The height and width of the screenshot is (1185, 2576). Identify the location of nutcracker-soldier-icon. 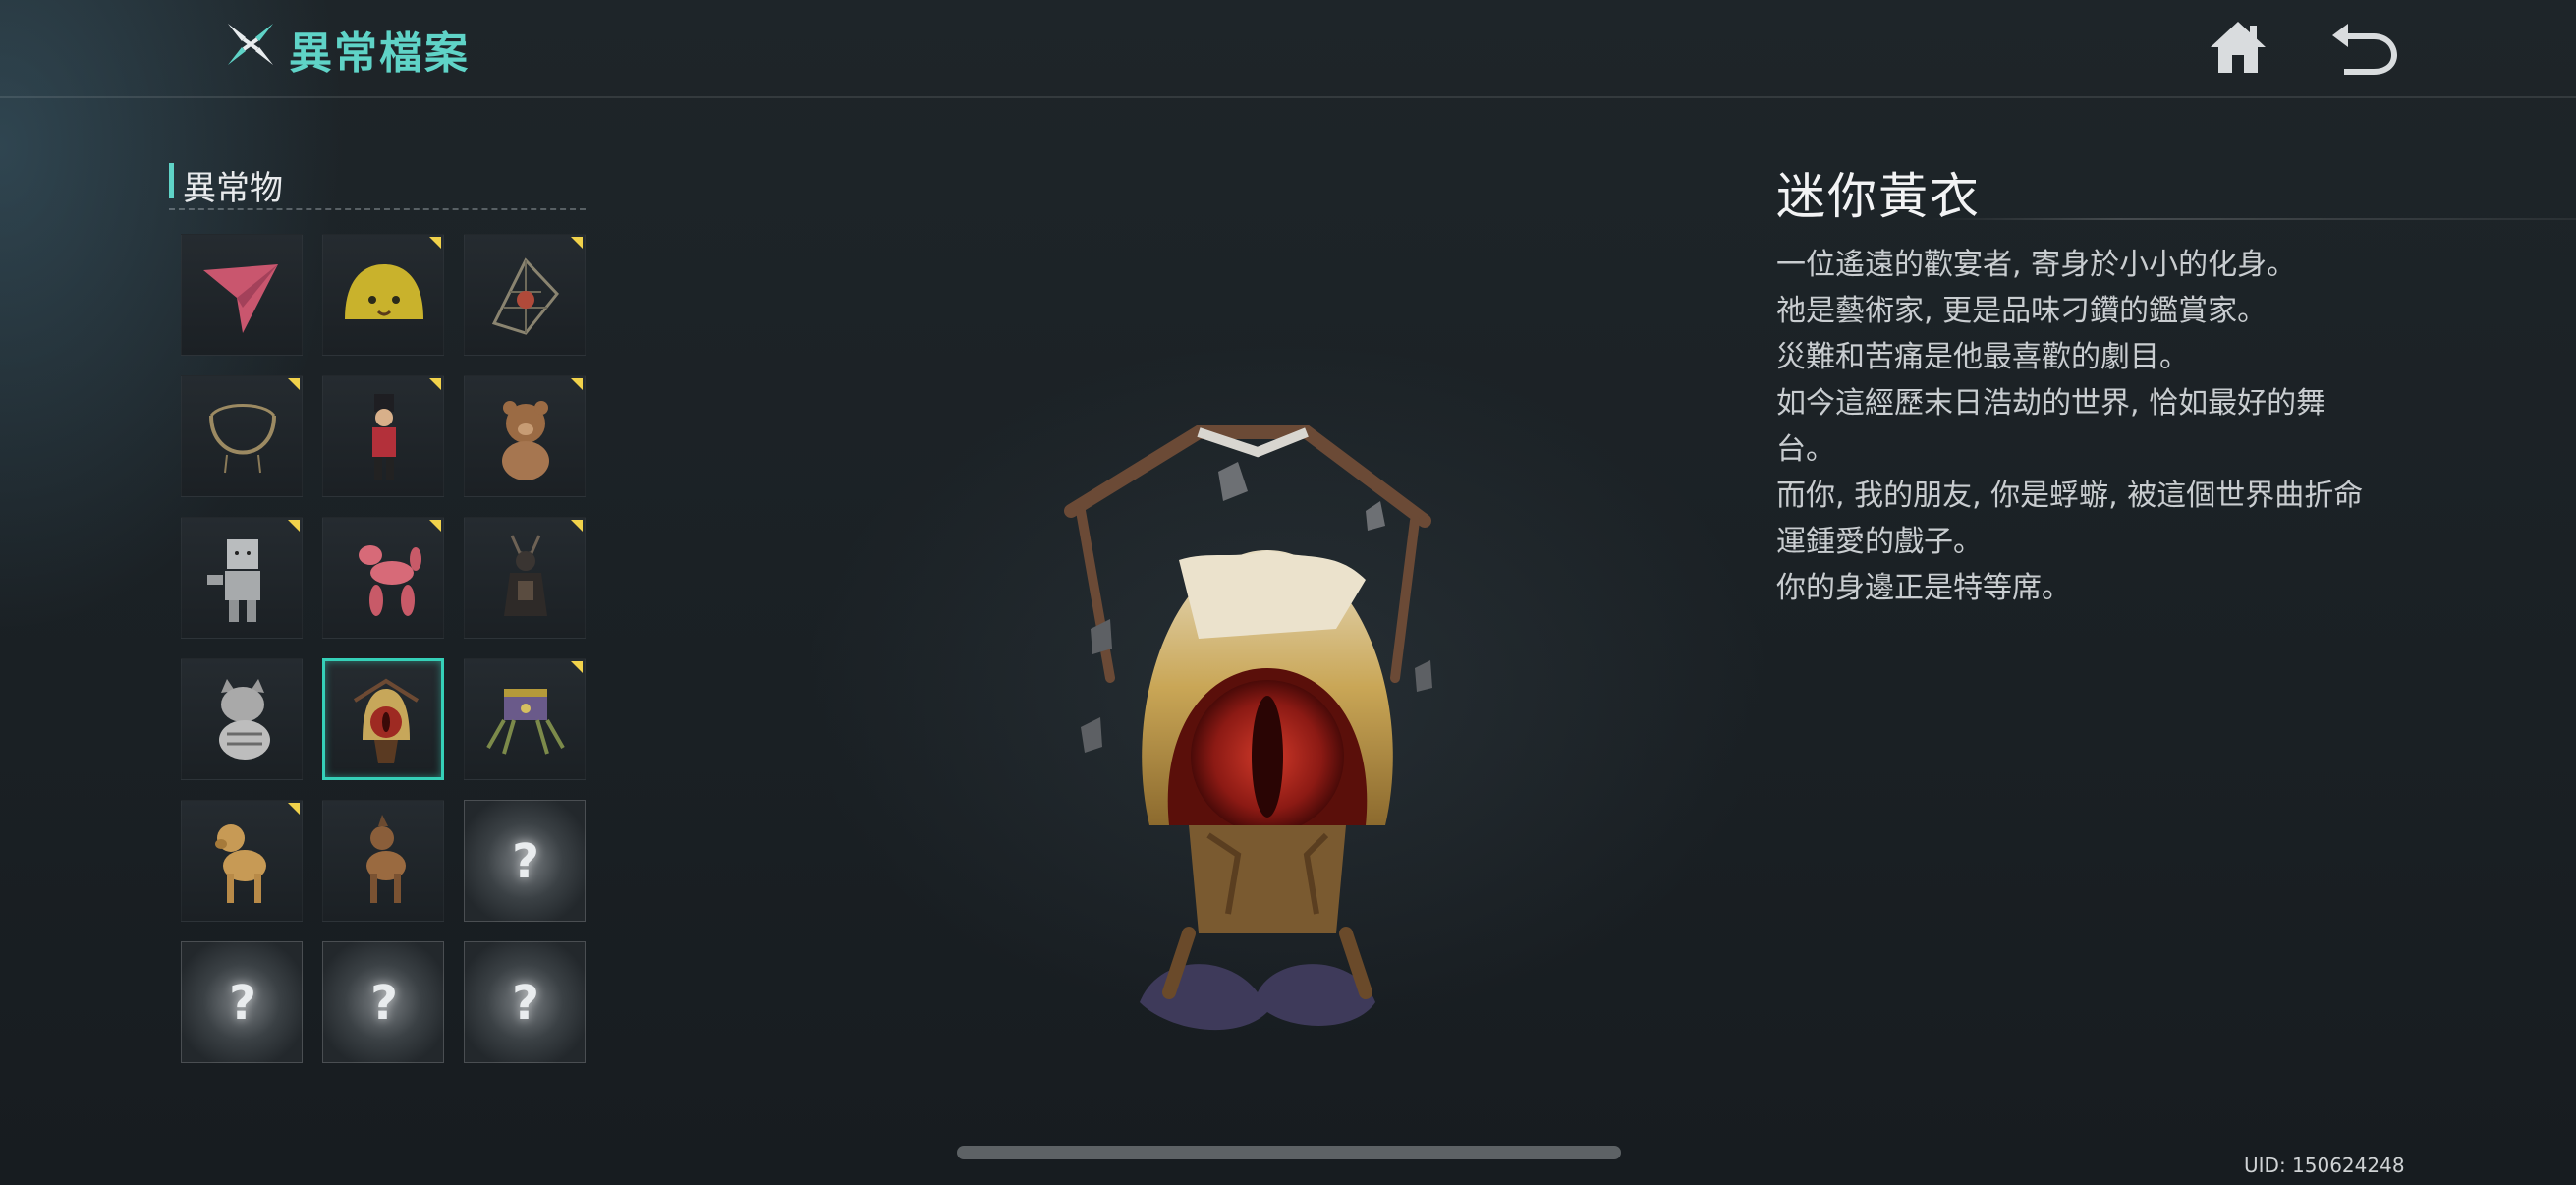
(384, 437).